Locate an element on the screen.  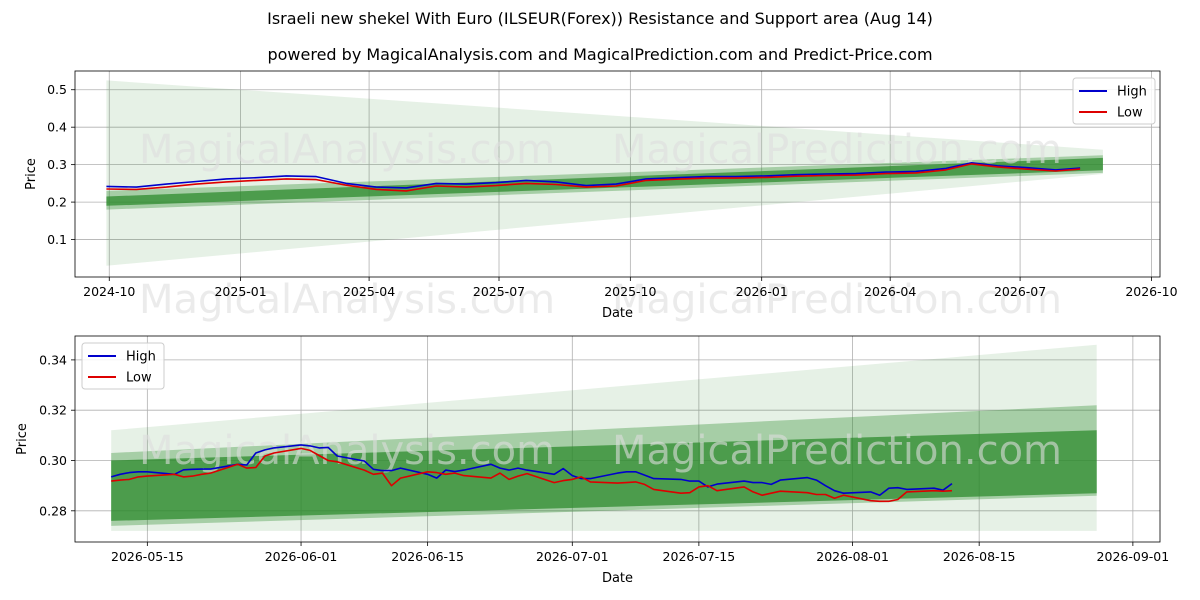
y-tick-label: 0.28 is located at coordinates (53, 510).